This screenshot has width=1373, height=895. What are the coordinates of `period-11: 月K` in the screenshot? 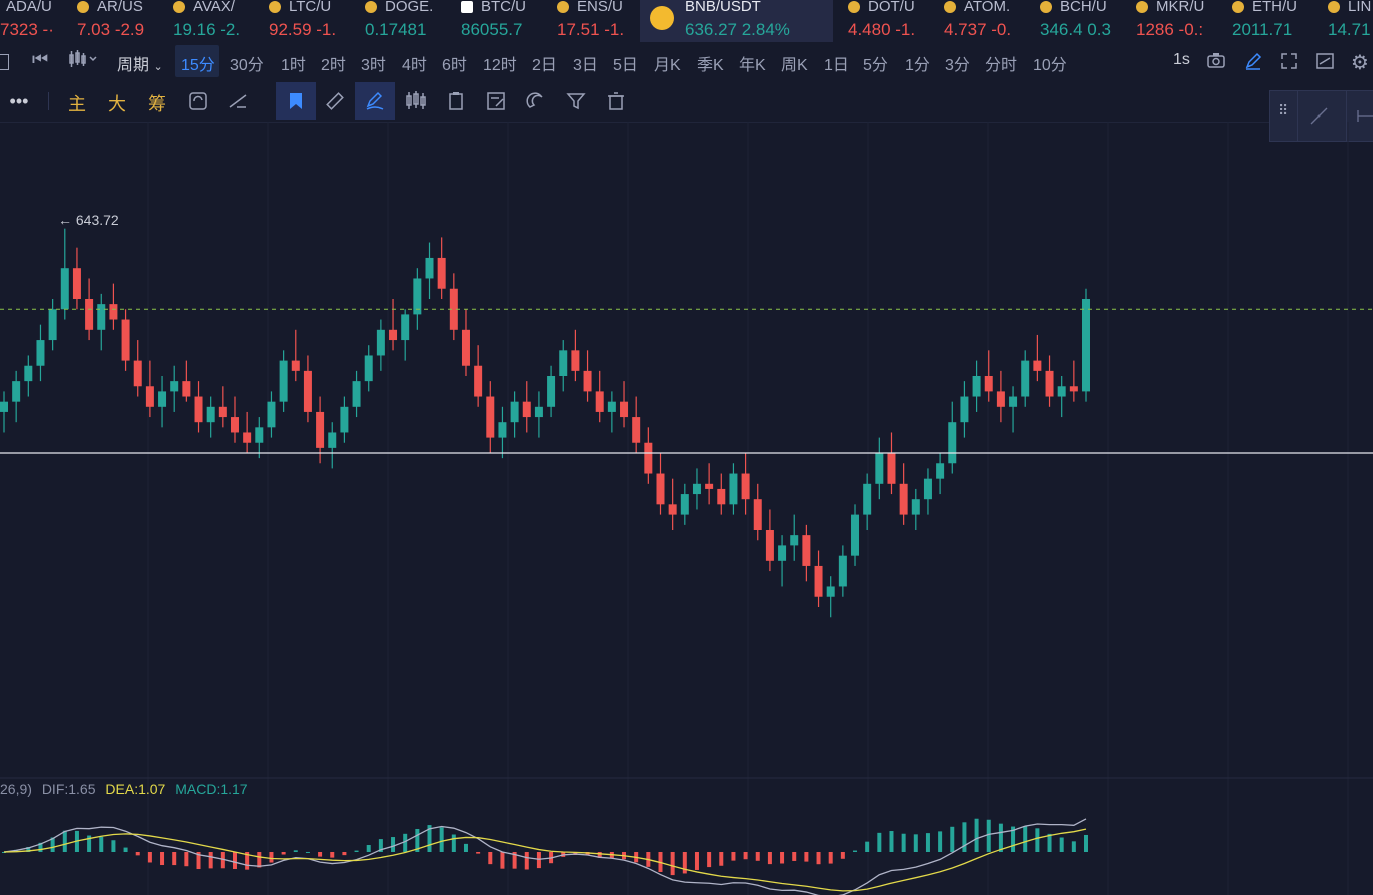 It's located at (667, 63).